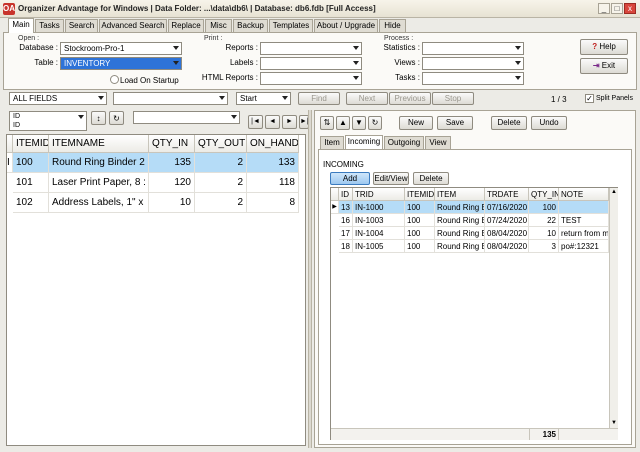 The width and height of the screenshot is (640, 452). I want to click on table-row: return from m, so click(584, 233).